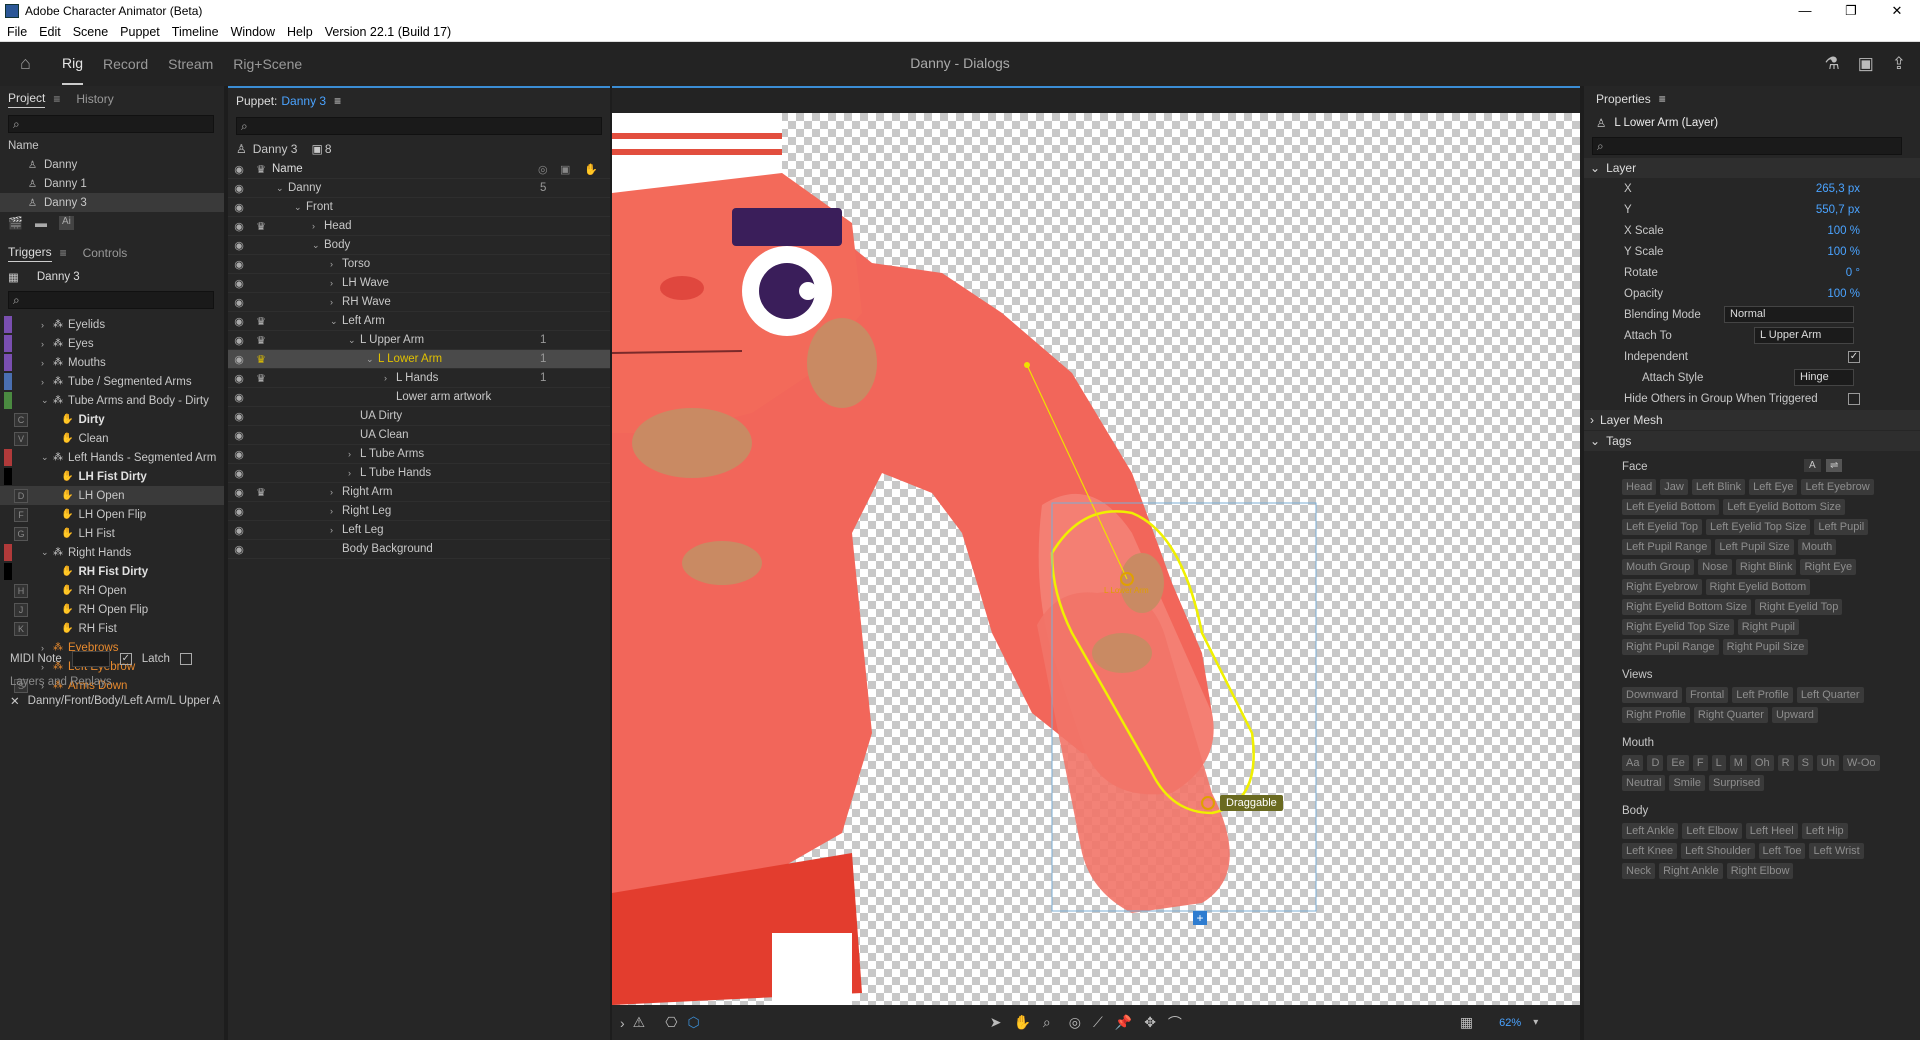  What do you see at coordinates (419, 492) in the screenshot?
I see `layer-row: ◉ ♛ › Right Arm` at bounding box center [419, 492].